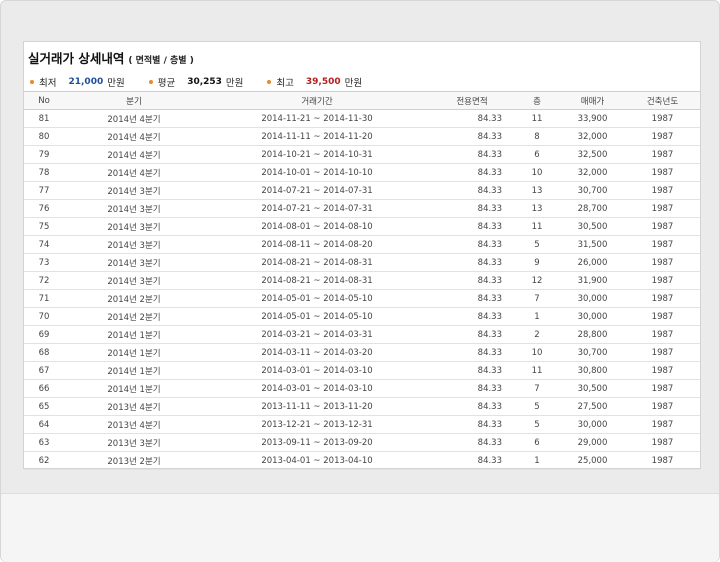  What do you see at coordinates (537, 208) in the screenshot?
I see `cell-floor: 13` at bounding box center [537, 208].